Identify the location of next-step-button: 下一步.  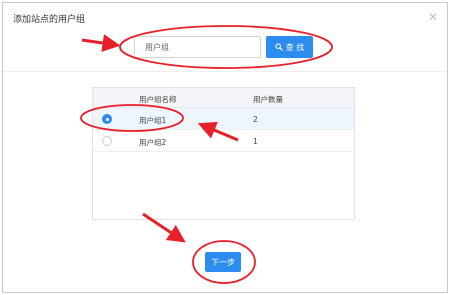
(223, 262).